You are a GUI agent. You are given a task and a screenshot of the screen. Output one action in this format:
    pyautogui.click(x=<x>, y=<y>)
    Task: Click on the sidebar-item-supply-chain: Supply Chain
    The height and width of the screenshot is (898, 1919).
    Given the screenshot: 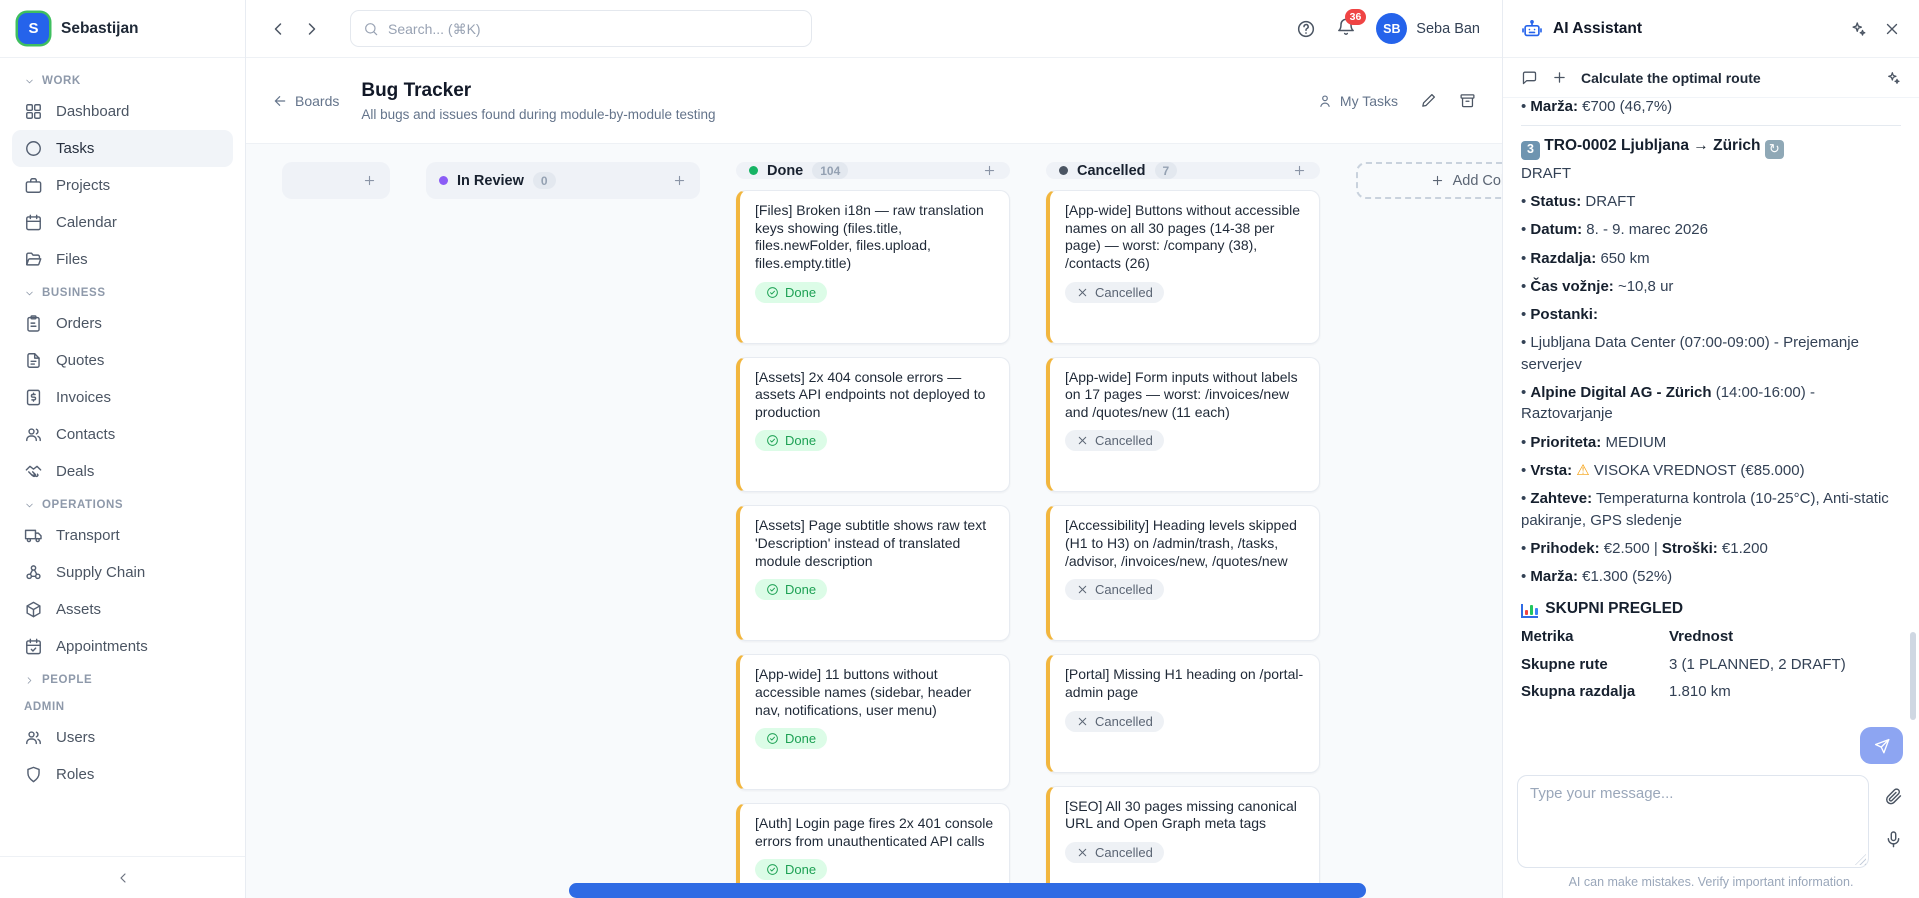 What is the action you would take?
    pyautogui.click(x=122, y=572)
    